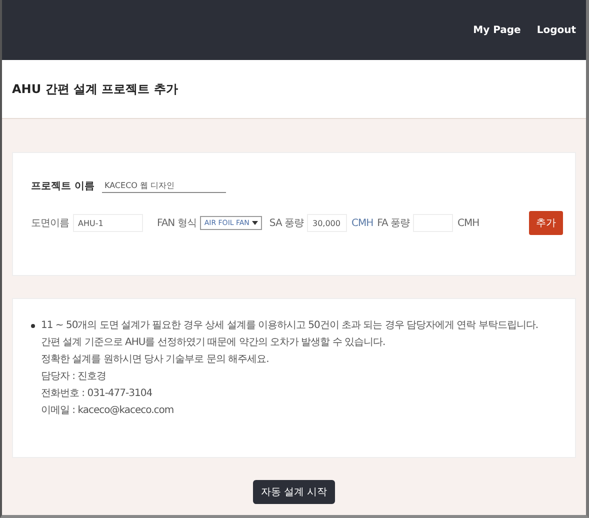 This screenshot has height=518, width=589. Describe the element at coordinates (546, 223) in the screenshot. I see `add-button: 추가` at that location.